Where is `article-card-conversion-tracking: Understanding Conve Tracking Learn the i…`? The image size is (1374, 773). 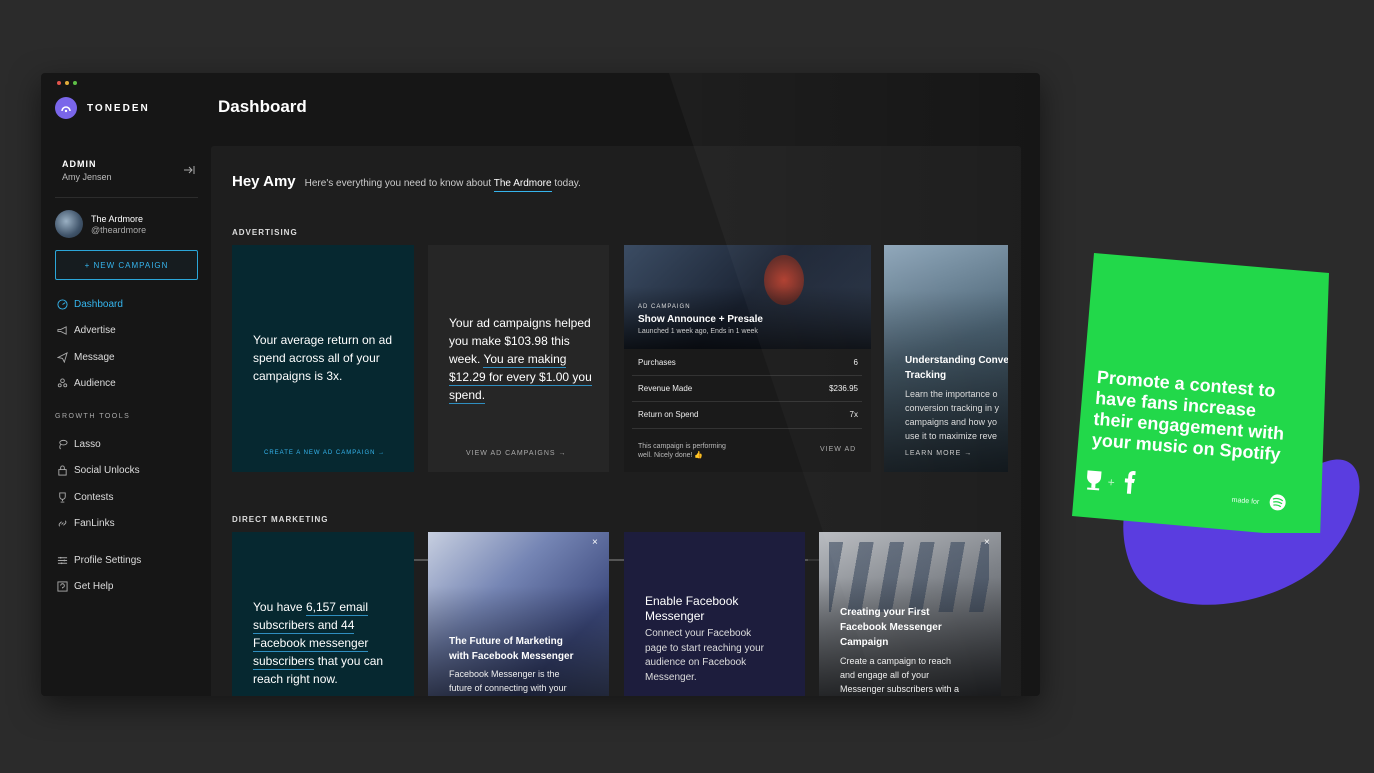 article-card-conversion-tracking: Understanding Conve Tracking Learn the i… is located at coordinates (946, 358).